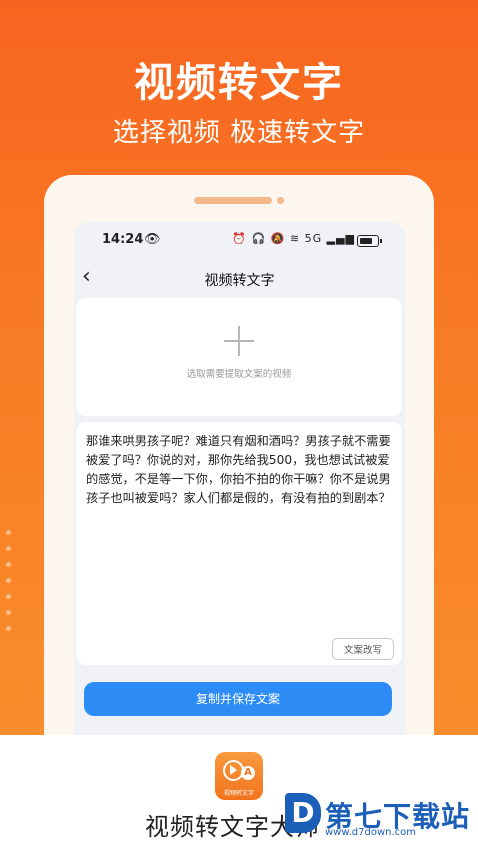  Describe the element at coordinates (152, 239) in the screenshot. I see `eye-icon: 👁` at that location.